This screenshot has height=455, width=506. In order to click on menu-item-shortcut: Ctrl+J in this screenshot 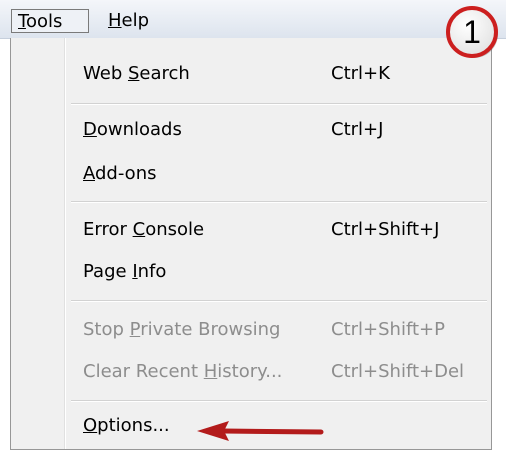, I will do `click(357, 129)`.